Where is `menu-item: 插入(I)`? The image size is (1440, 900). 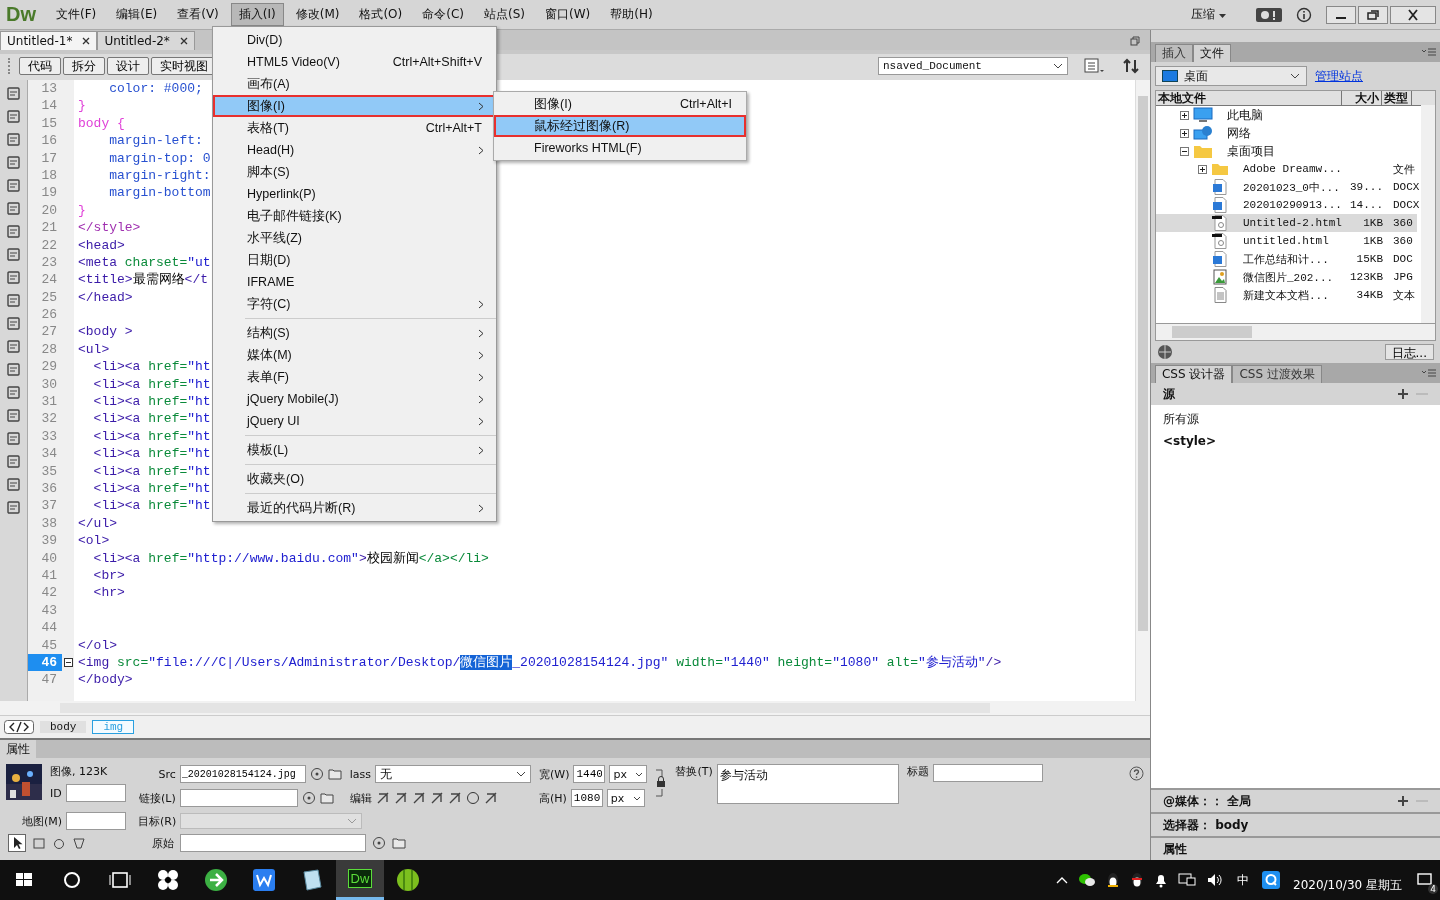 menu-item: 插入(I) is located at coordinates (257, 14).